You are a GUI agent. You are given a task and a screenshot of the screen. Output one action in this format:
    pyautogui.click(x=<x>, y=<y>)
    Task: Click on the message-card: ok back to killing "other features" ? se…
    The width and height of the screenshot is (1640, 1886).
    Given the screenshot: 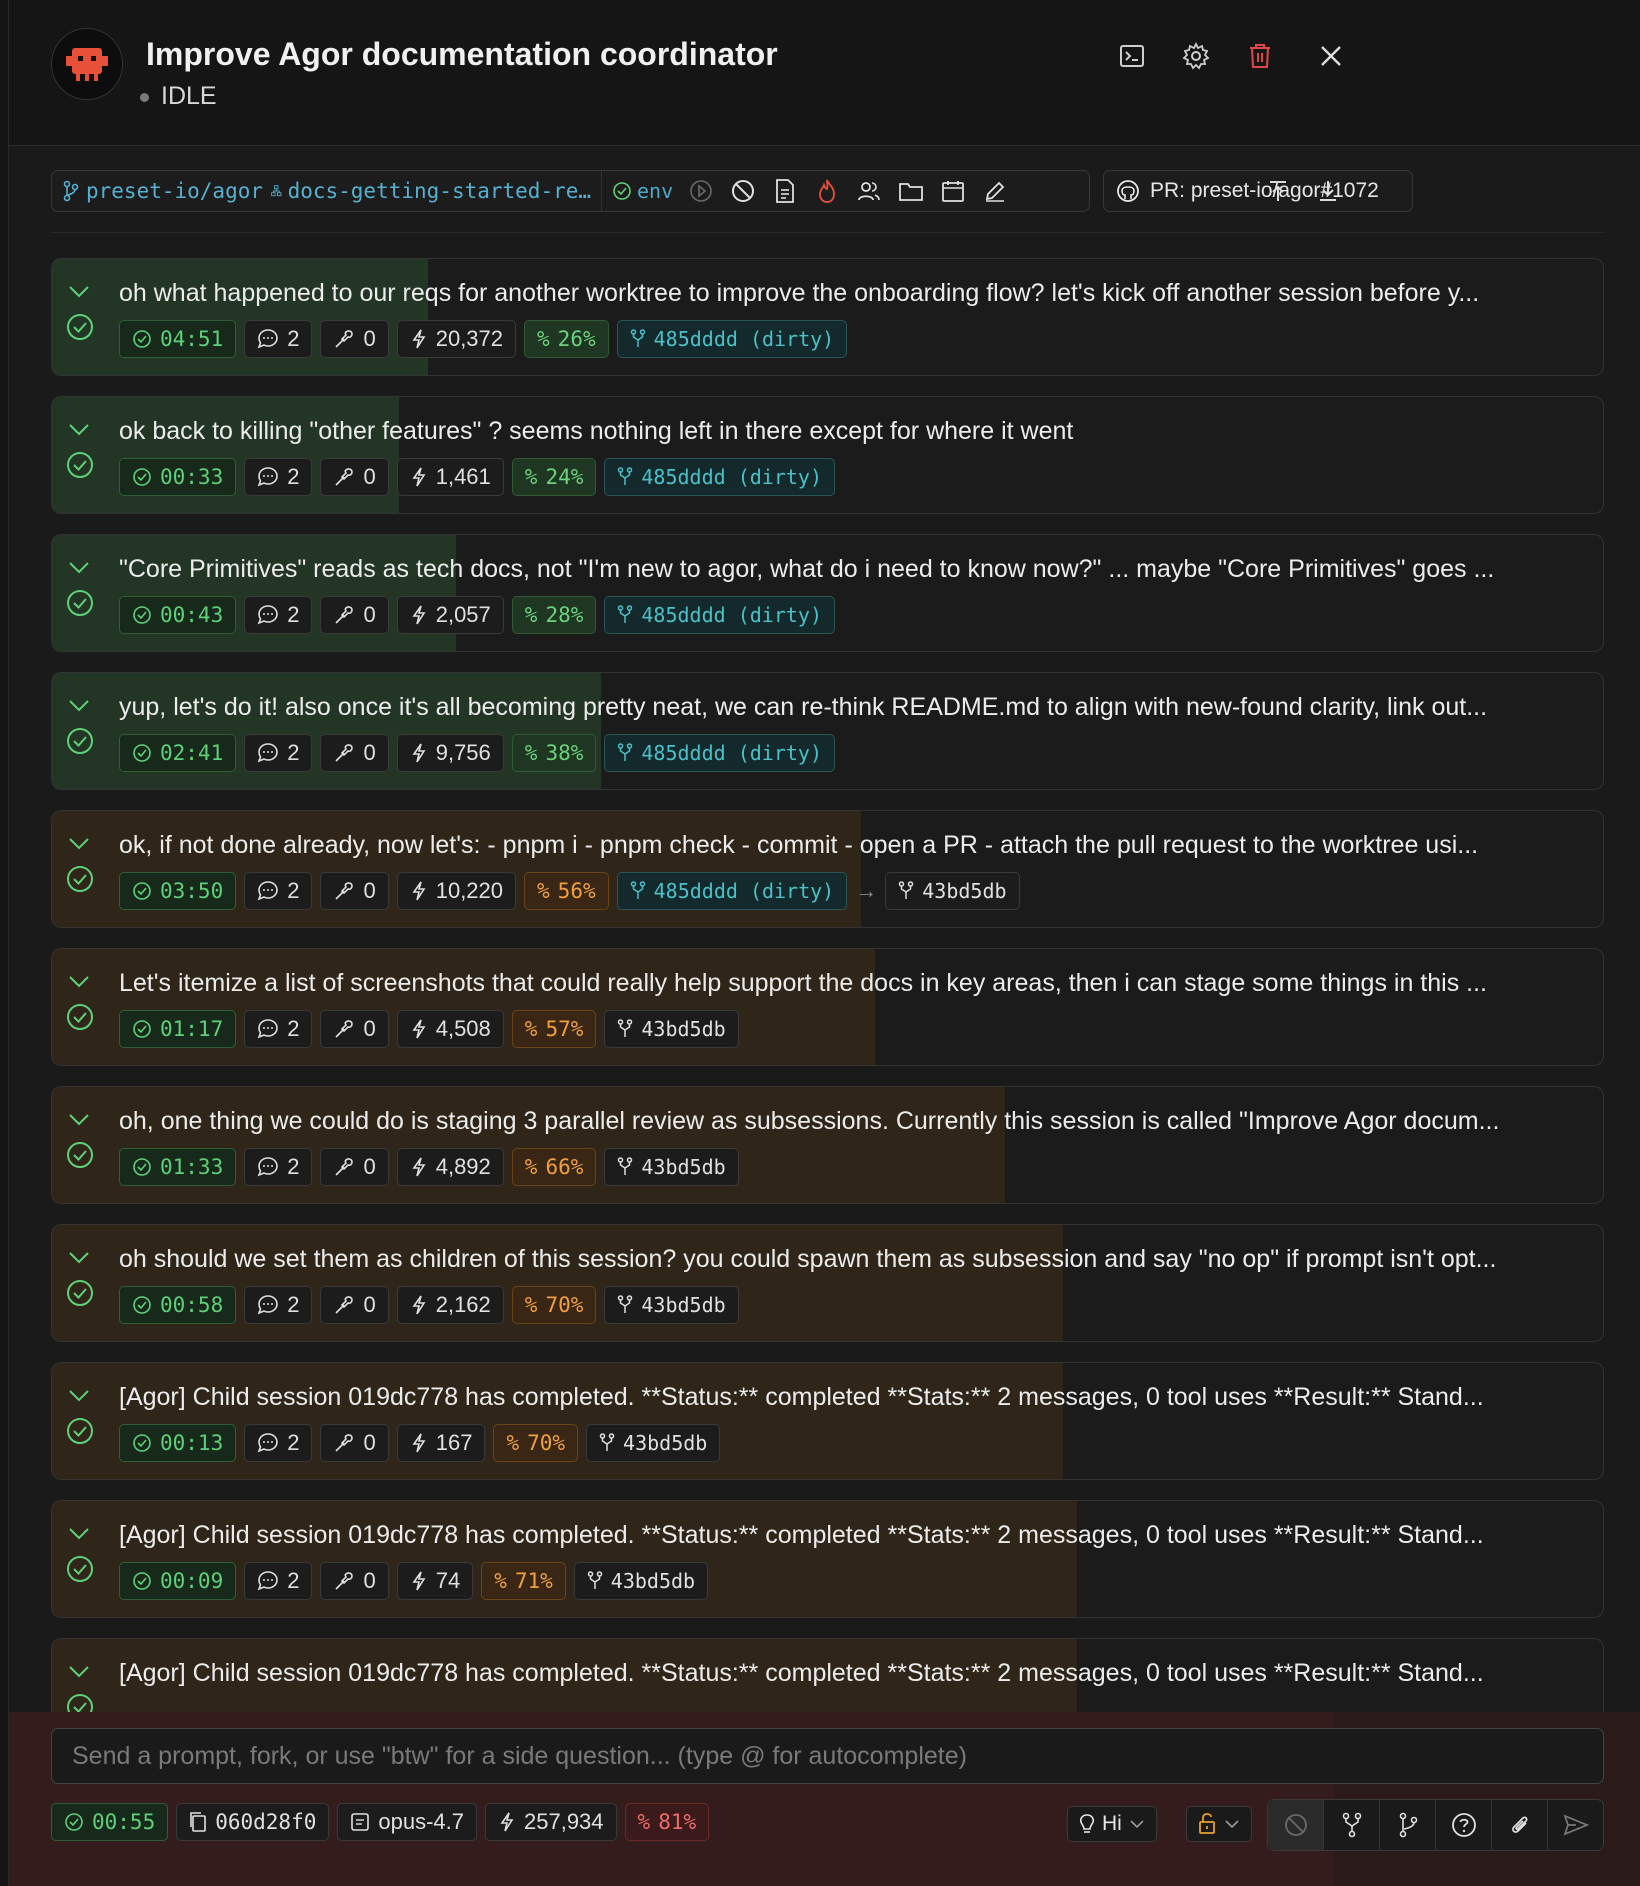 What is the action you would take?
    pyautogui.click(x=827, y=455)
    